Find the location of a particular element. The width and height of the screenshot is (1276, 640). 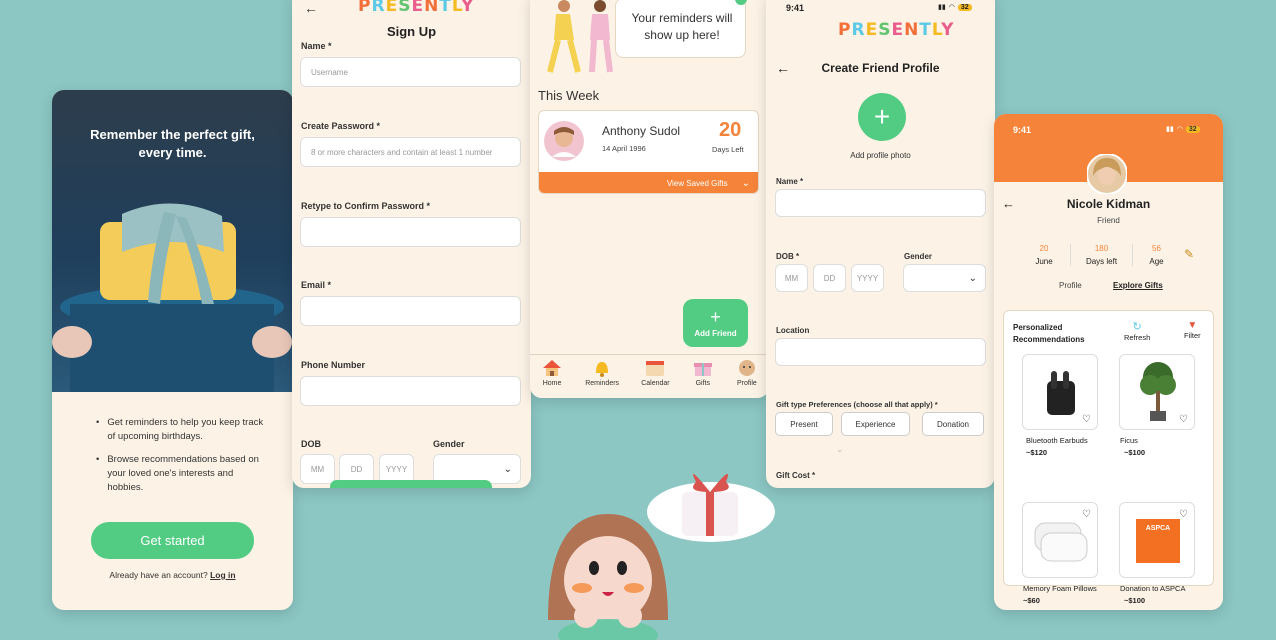

location-input is located at coordinates (880, 352).